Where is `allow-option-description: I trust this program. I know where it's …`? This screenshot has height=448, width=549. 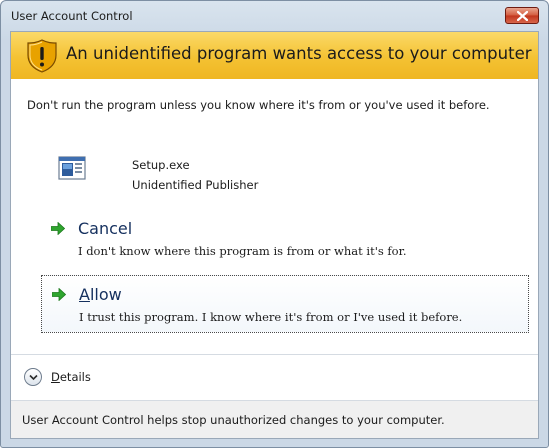 allow-option-description: I trust this program. I know where it's … is located at coordinates (271, 317).